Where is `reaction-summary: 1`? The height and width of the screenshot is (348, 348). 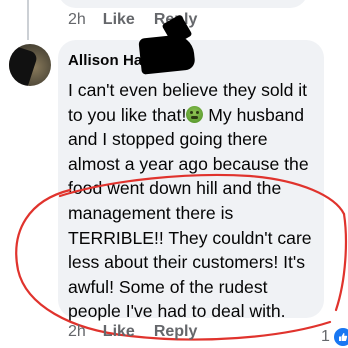 reaction-summary: 1 is located at coordinates (334, 337).